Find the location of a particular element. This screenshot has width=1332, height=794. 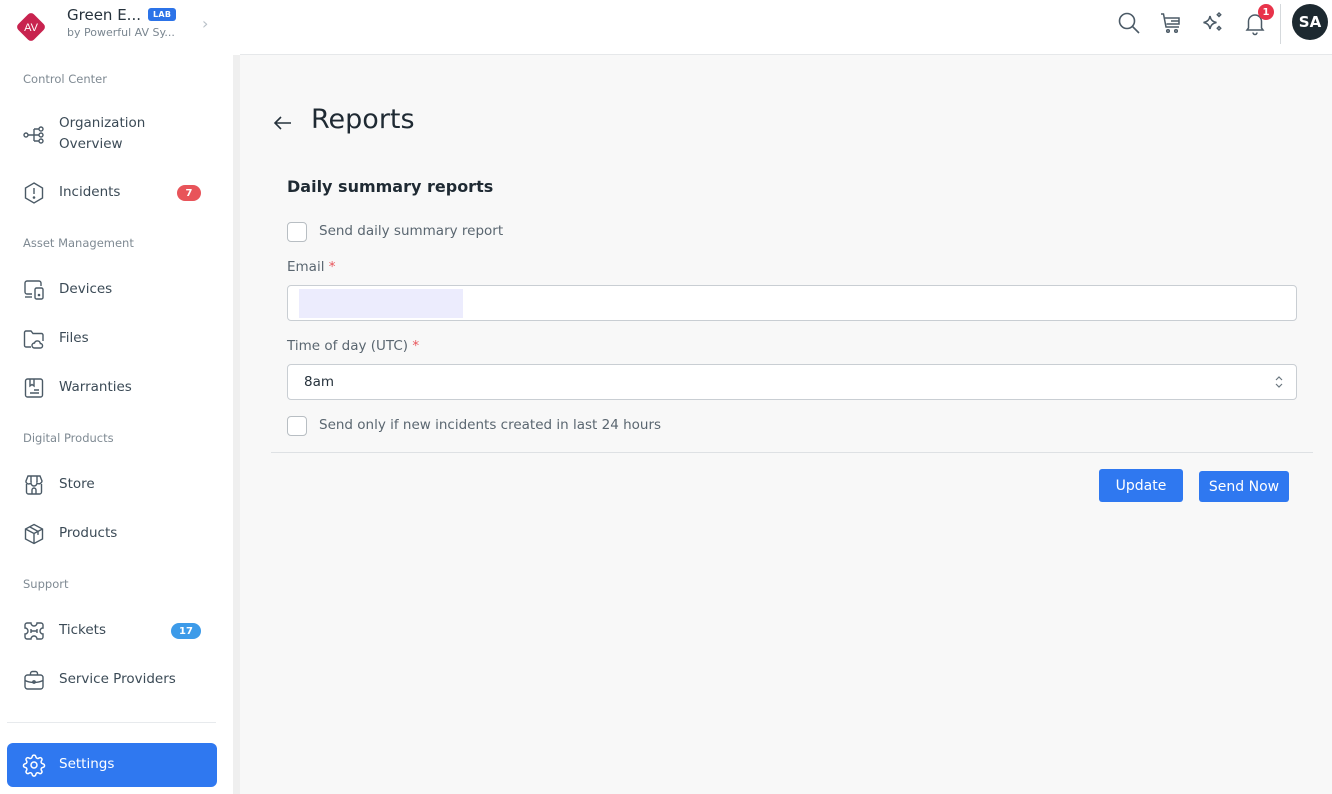

section-title: Daily summary reports is located at coordinates (390, 186).